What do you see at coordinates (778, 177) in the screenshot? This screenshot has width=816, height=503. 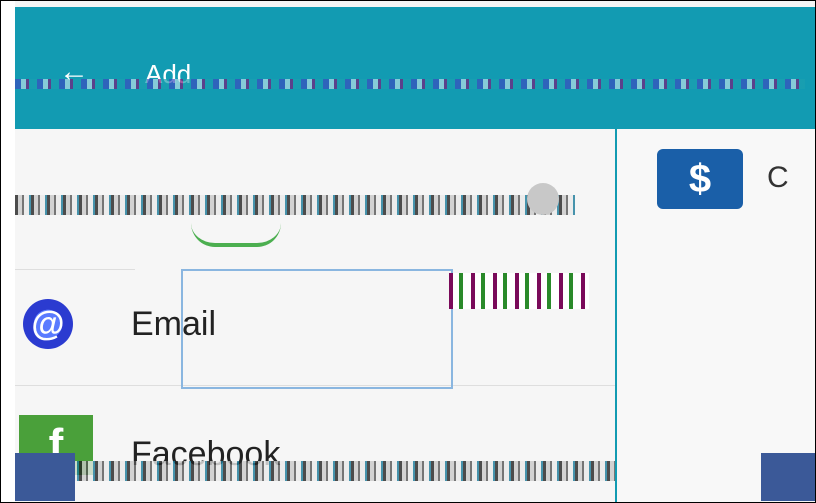 I see `right-panel-label: C` at bounding box center [778, 177].